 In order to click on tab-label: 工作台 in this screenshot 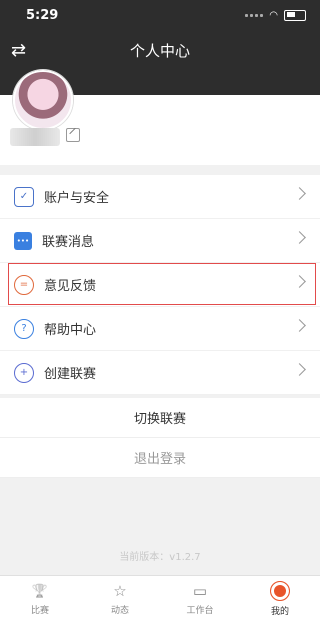, I will do `click(200, 611)`.